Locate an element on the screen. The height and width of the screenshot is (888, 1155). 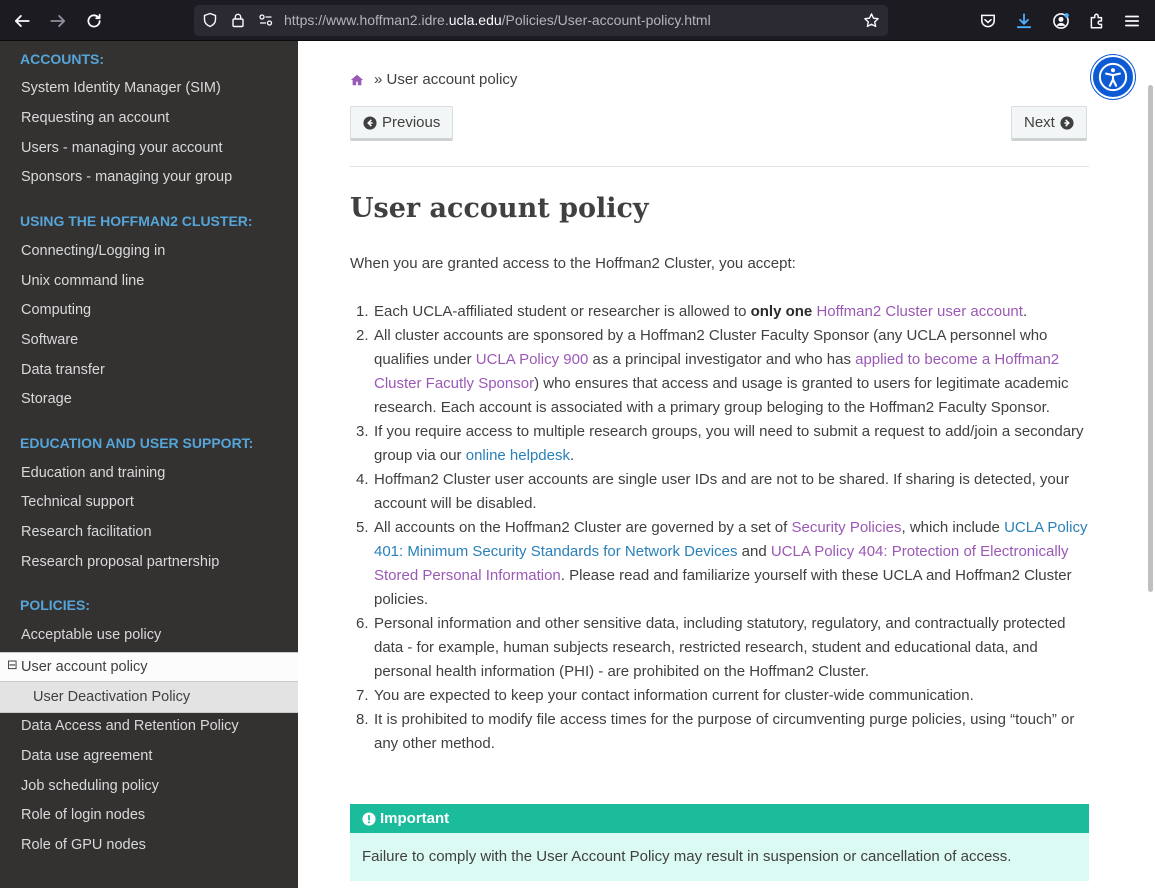
page-title: User account policy is located at coordinates (499, 208).